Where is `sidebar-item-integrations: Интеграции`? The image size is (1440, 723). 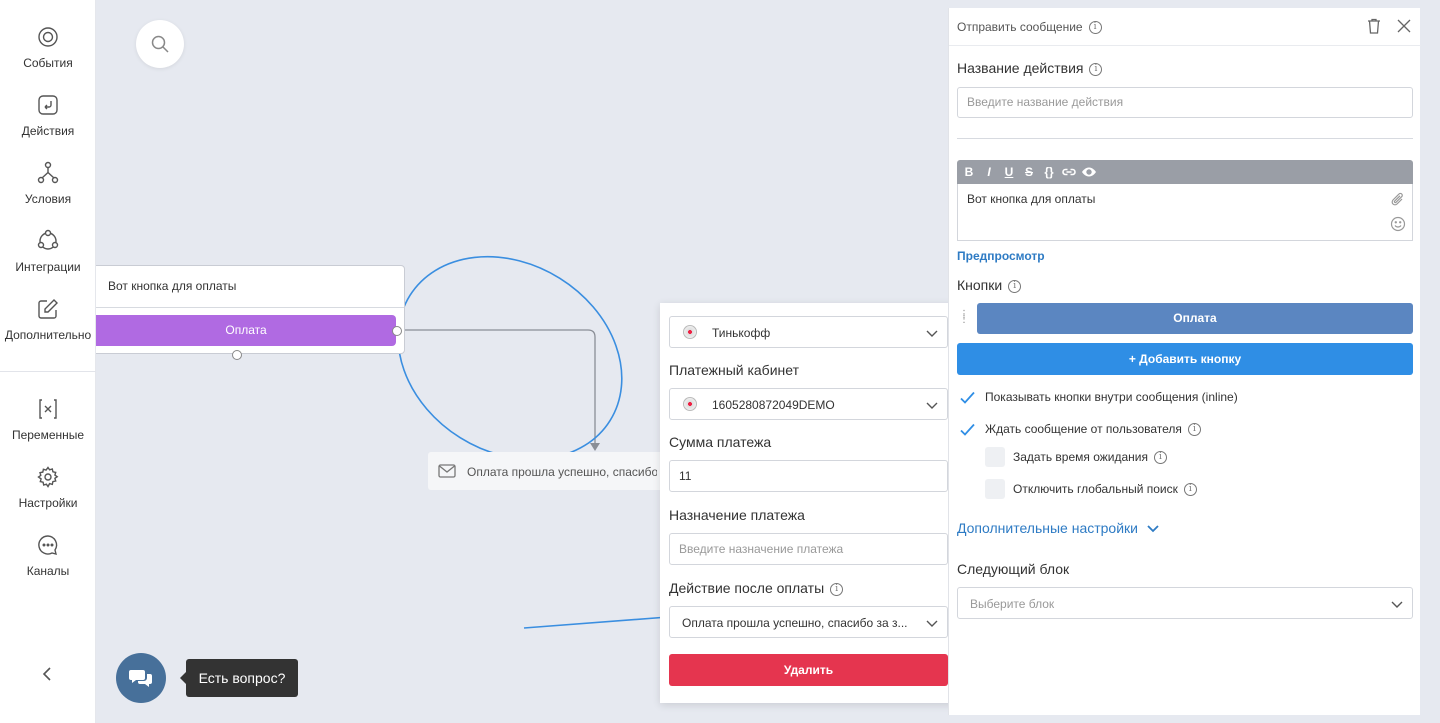
sidebar-item-integrations: Интеграции is located at coordinates (48, 251).